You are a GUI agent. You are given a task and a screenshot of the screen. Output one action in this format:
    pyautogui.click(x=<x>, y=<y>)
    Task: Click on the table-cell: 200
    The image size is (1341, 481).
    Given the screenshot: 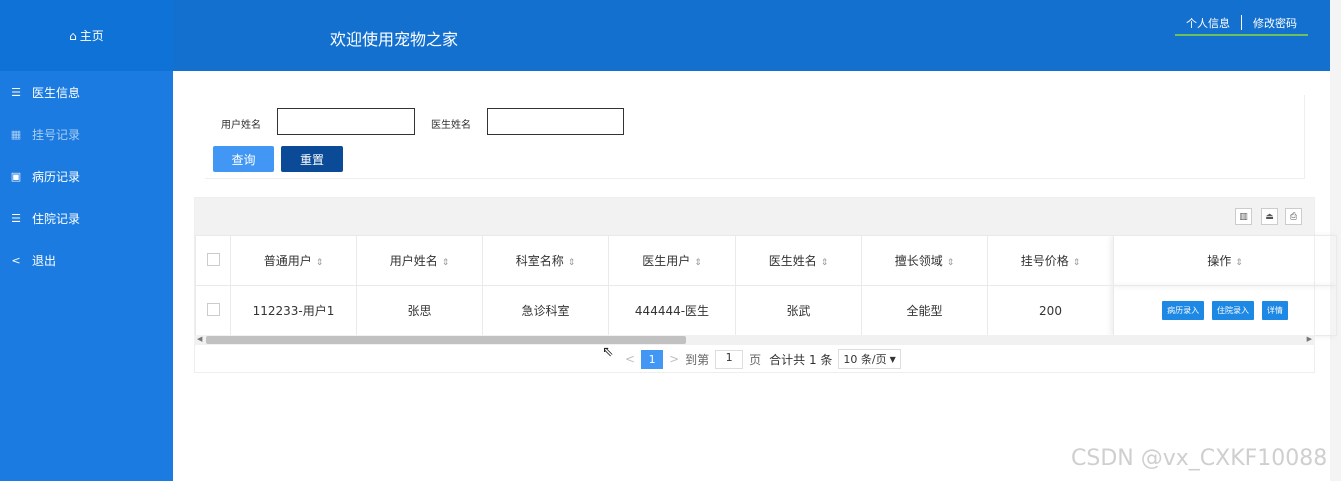 What is the action you would take?
    pyautogui.click(x=1050, y=310)
    